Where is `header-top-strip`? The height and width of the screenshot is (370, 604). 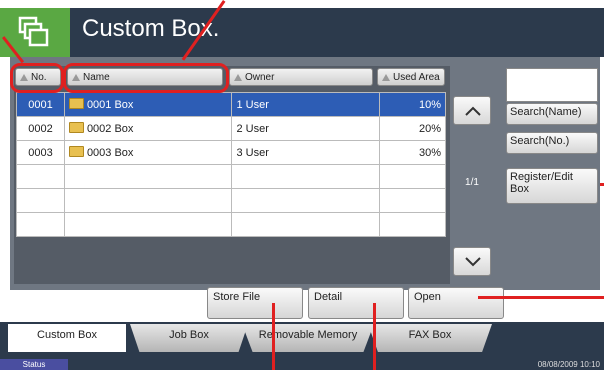
header-top-strip is located at coordinates (302, 4).